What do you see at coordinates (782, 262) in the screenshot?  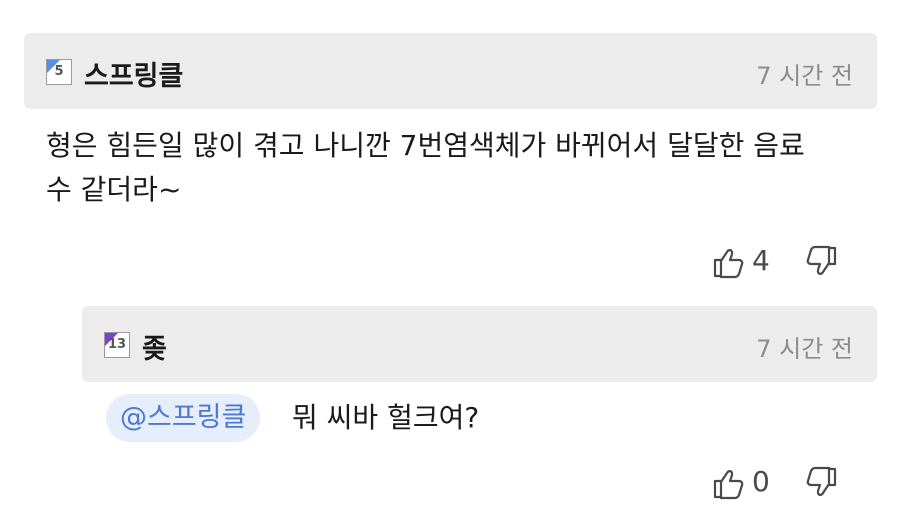 I see `vote-actions: 4` at bounding box center [782, 262].